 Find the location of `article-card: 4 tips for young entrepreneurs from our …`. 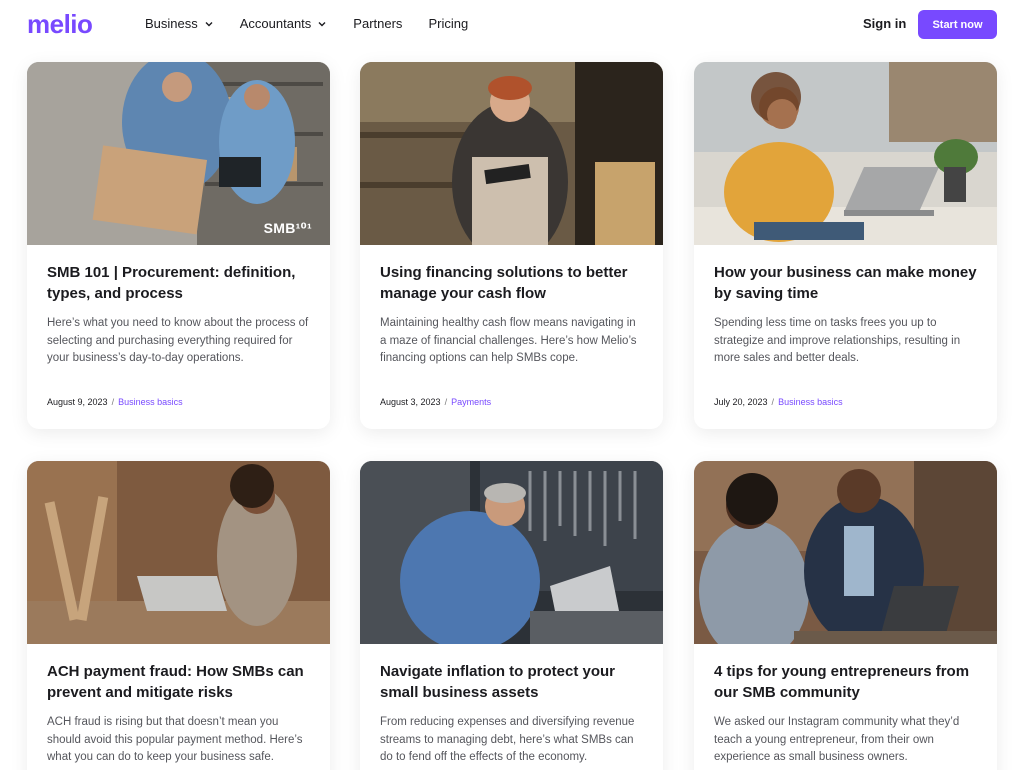

article-card: 4 tips for young entrepreneurs from our … is located at coordinates (845, 615).